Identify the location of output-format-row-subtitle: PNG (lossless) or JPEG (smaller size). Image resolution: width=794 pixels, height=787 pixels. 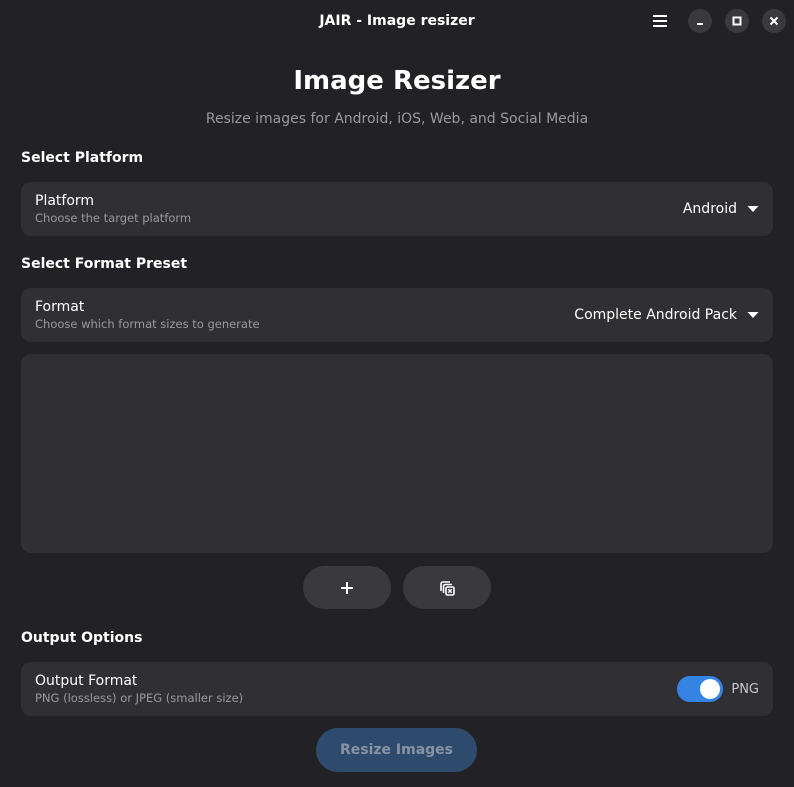
(139, 698).